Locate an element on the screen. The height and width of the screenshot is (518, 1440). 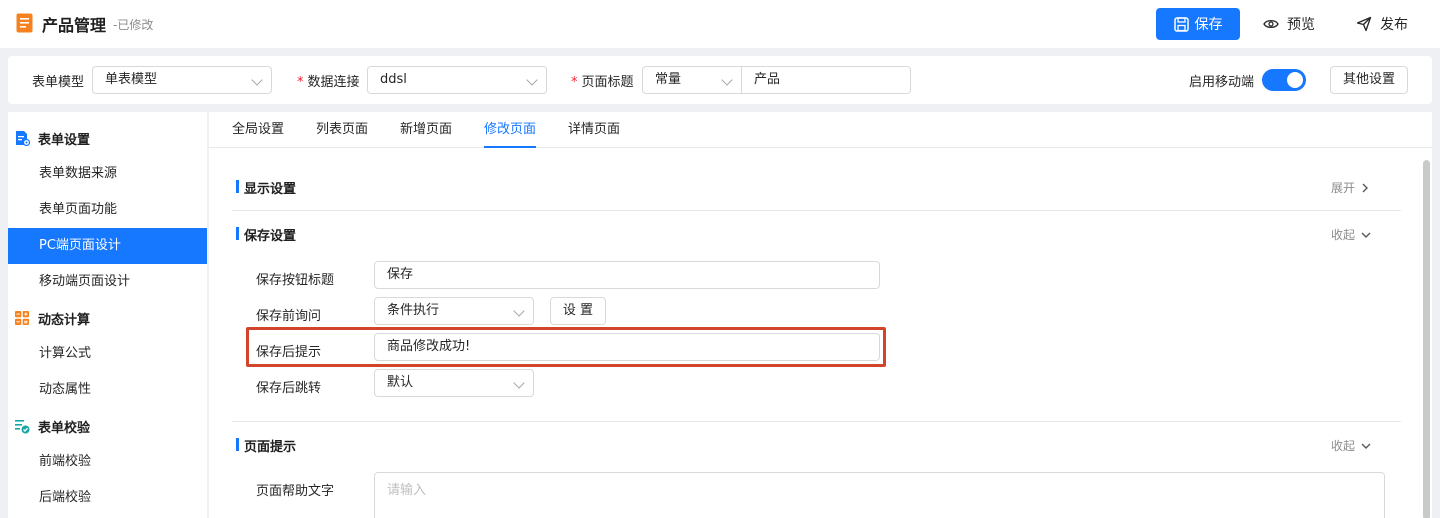
sidebar-item-formula: 计算公式 is located at coordinates (107, 354).